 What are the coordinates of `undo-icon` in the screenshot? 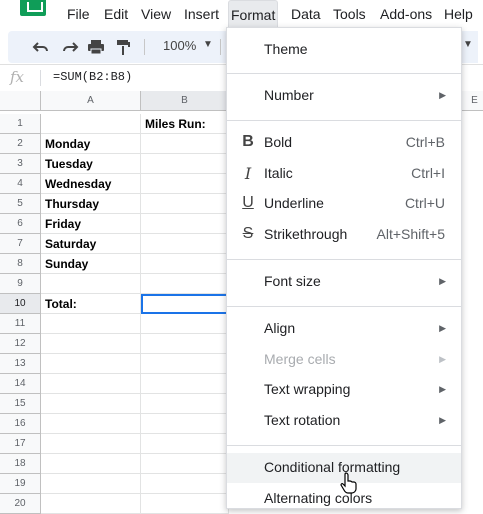 It's located at (41, 47).